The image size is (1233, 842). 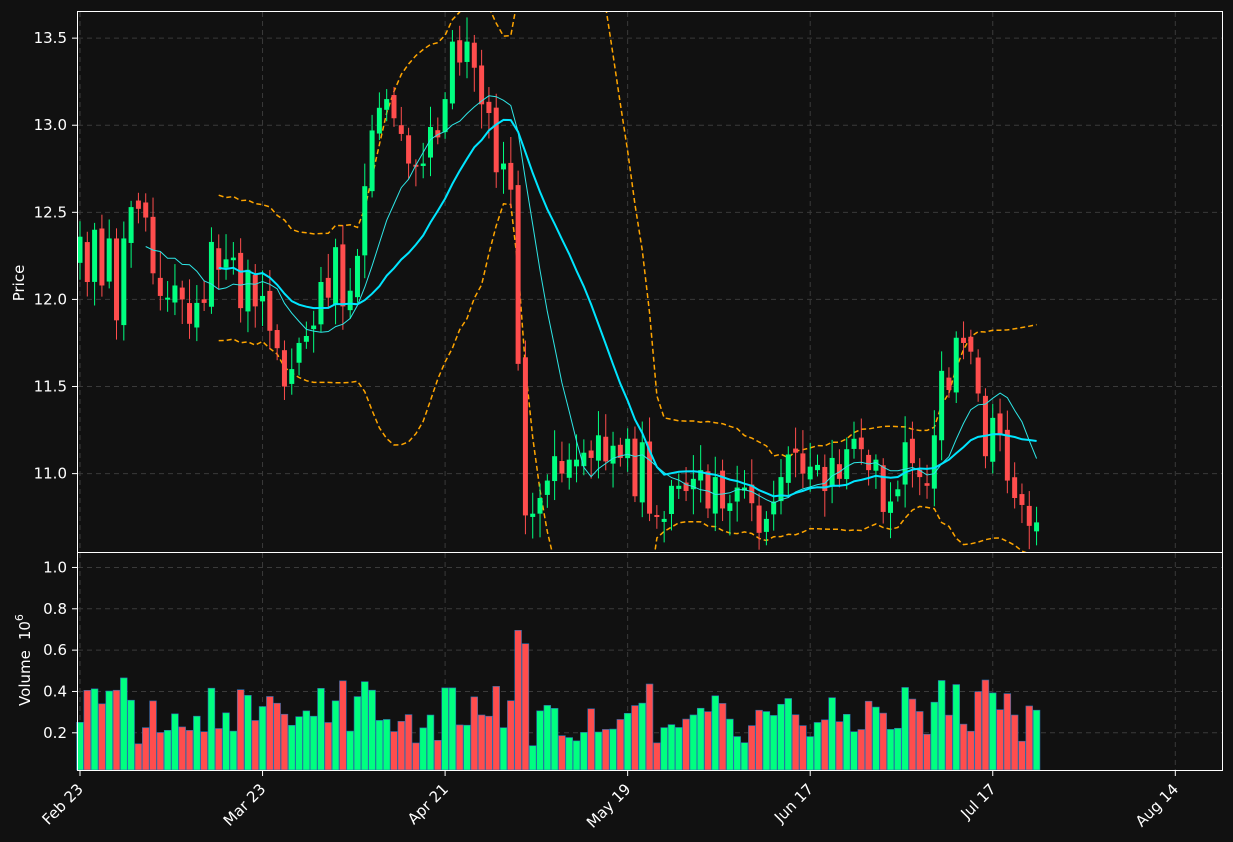 What do you see at coordinates (50, 387) in the screenshot?
I see `price-tick-label: 11.5` at bounding box center [50, 387].